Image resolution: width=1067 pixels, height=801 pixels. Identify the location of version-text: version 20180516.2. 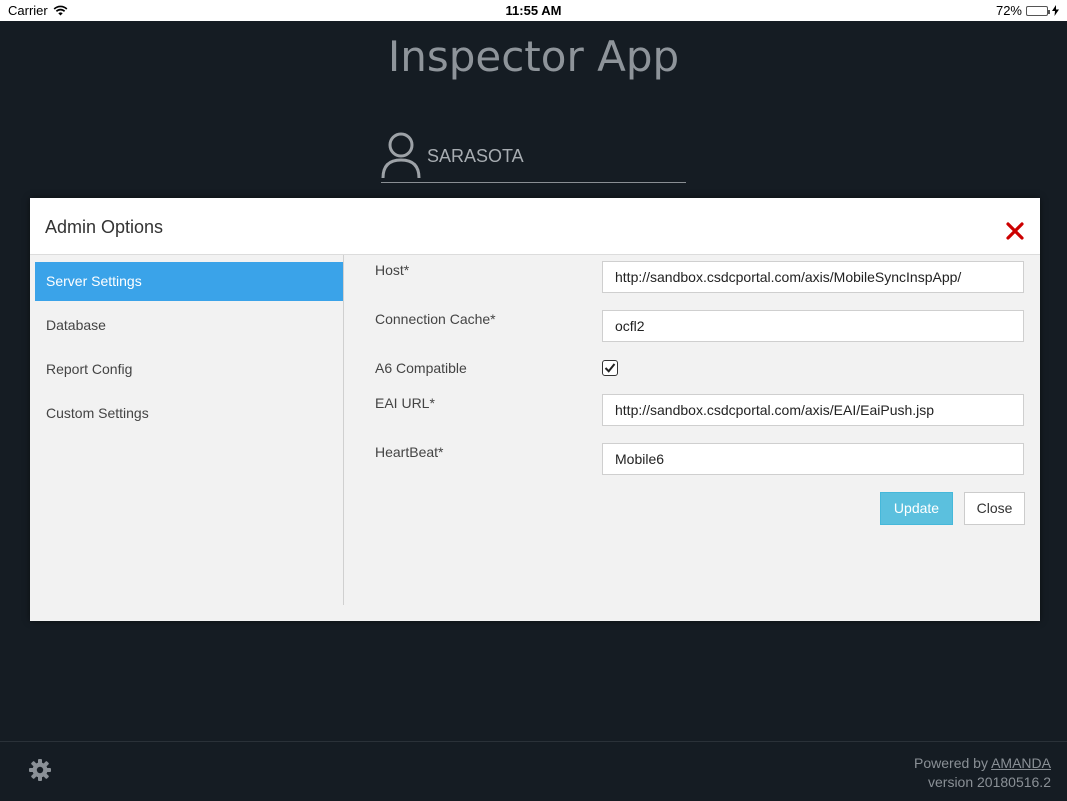
(989, 782).